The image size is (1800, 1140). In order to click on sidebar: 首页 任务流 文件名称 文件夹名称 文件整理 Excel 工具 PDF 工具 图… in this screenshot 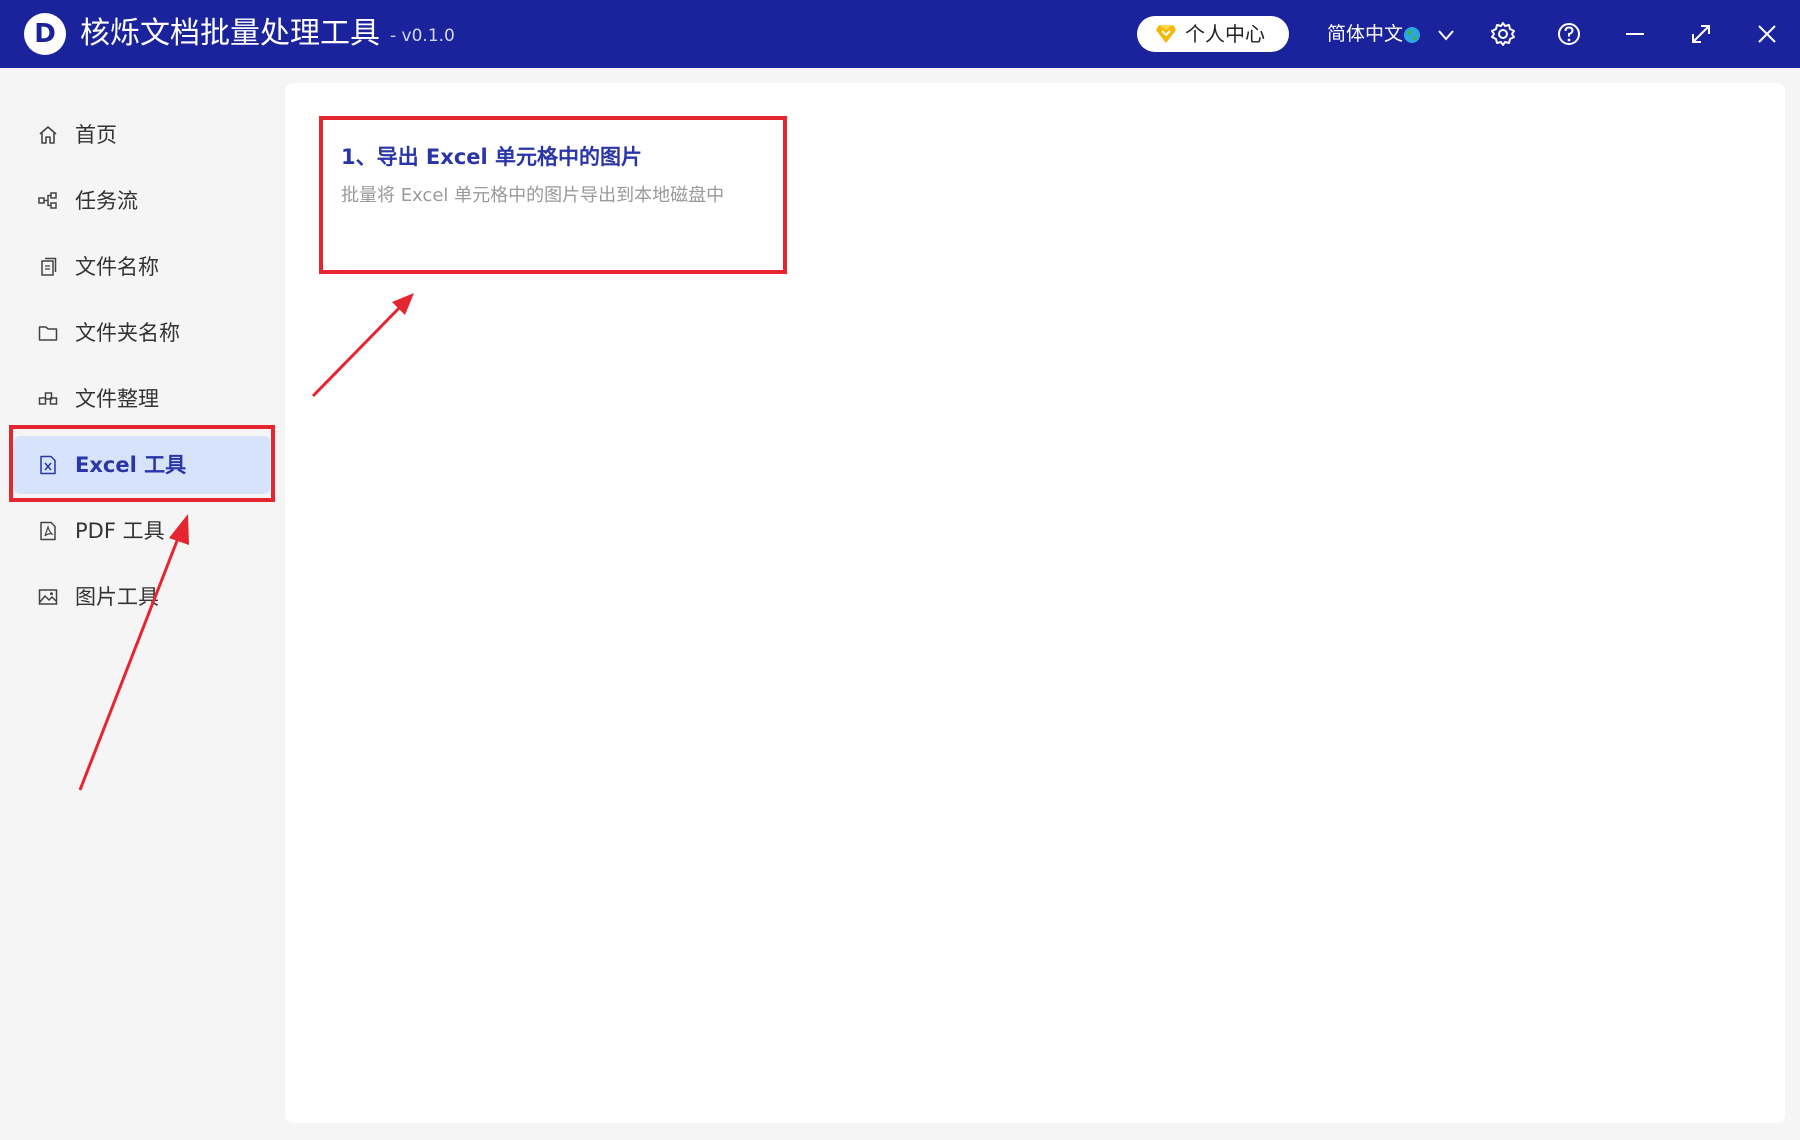, I will do `click(136, 604)`.